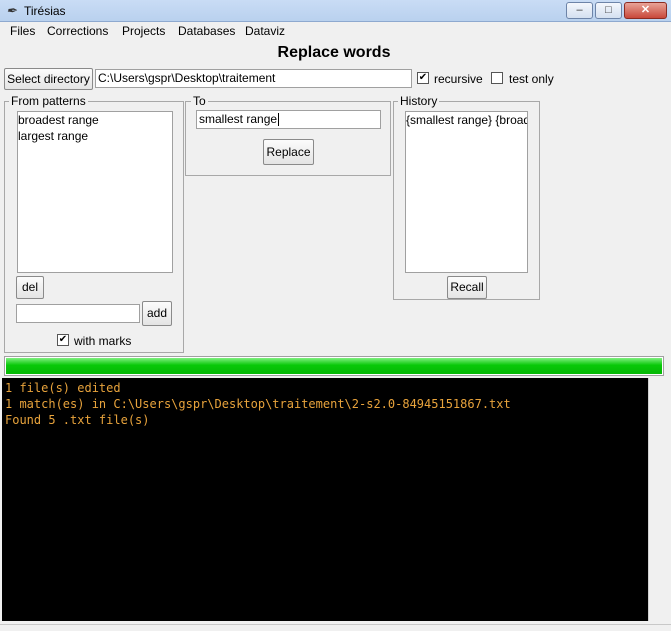  Describe the element at coordinates (199, 101) in the screenshot. I see `to-legend: To` at that location.